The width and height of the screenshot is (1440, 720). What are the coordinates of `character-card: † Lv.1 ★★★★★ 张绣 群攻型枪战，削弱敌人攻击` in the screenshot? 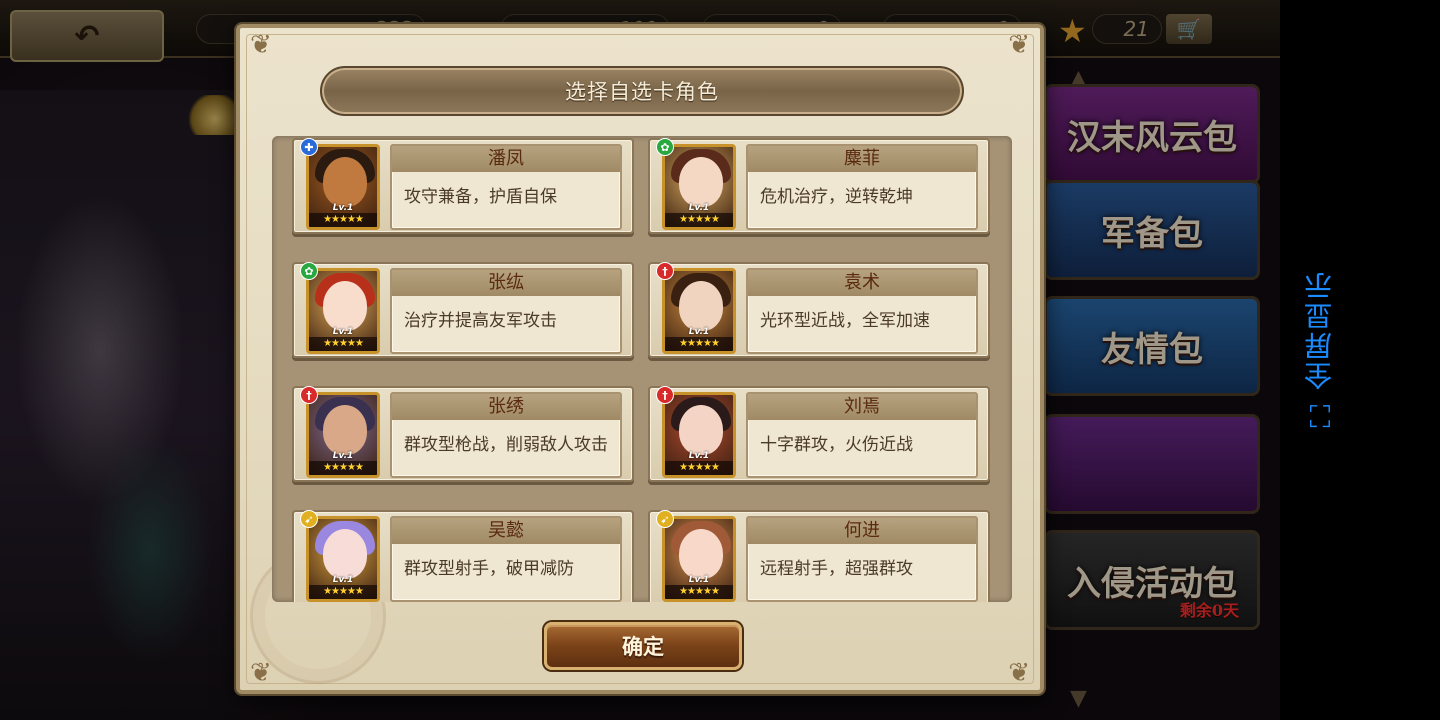 It's located at (463, 434).